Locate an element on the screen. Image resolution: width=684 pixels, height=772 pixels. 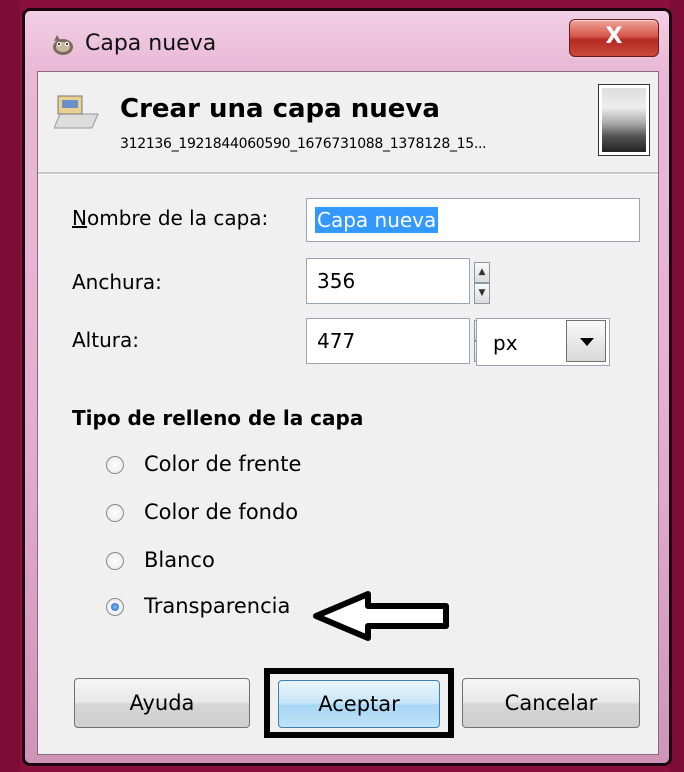
width-spinner: ▲ ▼ is located at coordinates (482, 283).